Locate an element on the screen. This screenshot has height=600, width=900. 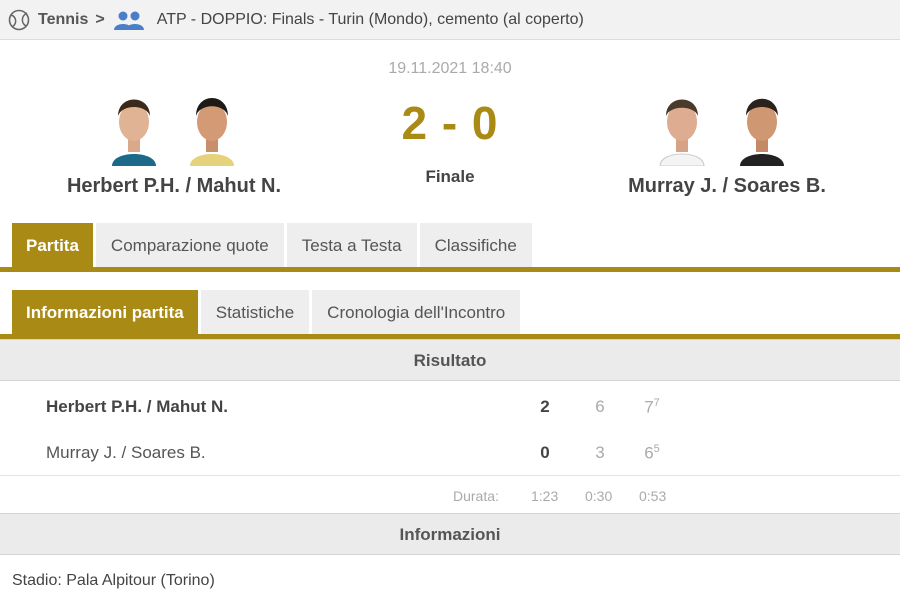
tennis-ball-icon is located at coordinates (19, 20).